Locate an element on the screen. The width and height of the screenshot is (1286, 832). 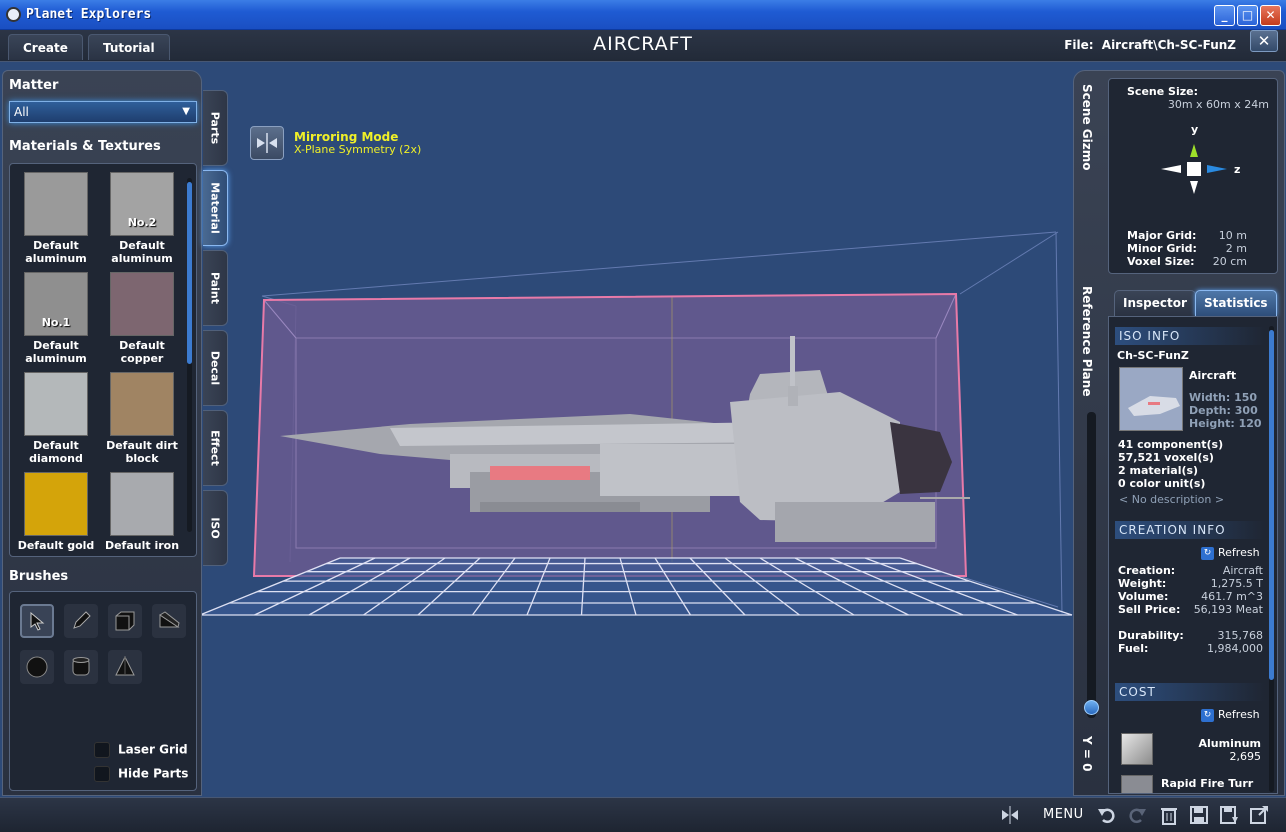
file-path: Aircraft\Ch-SC-FunZ is located at coordinates (1168, 45).